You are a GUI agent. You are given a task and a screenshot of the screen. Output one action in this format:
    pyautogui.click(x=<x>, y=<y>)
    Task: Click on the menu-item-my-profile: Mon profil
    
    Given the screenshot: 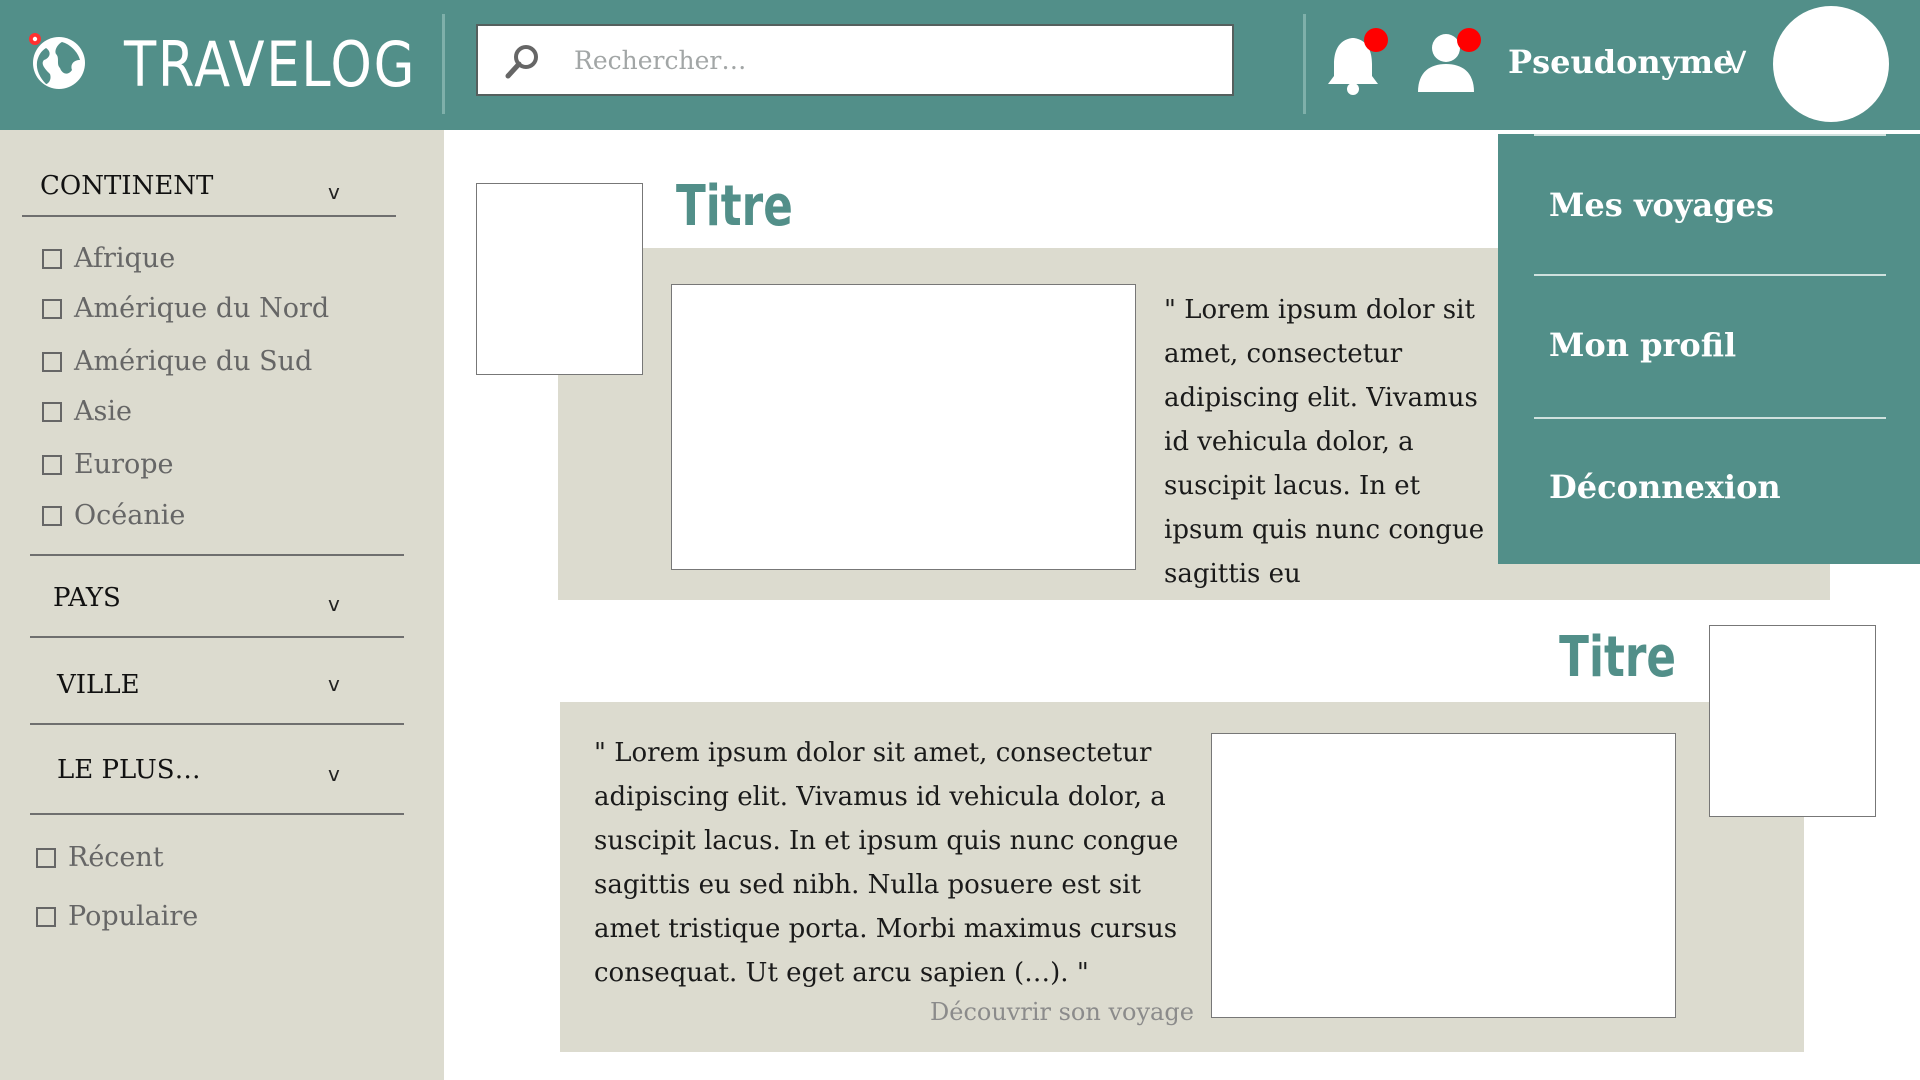 What is the action you would take?
    pyautogui.click(x=1642, y=345)
    